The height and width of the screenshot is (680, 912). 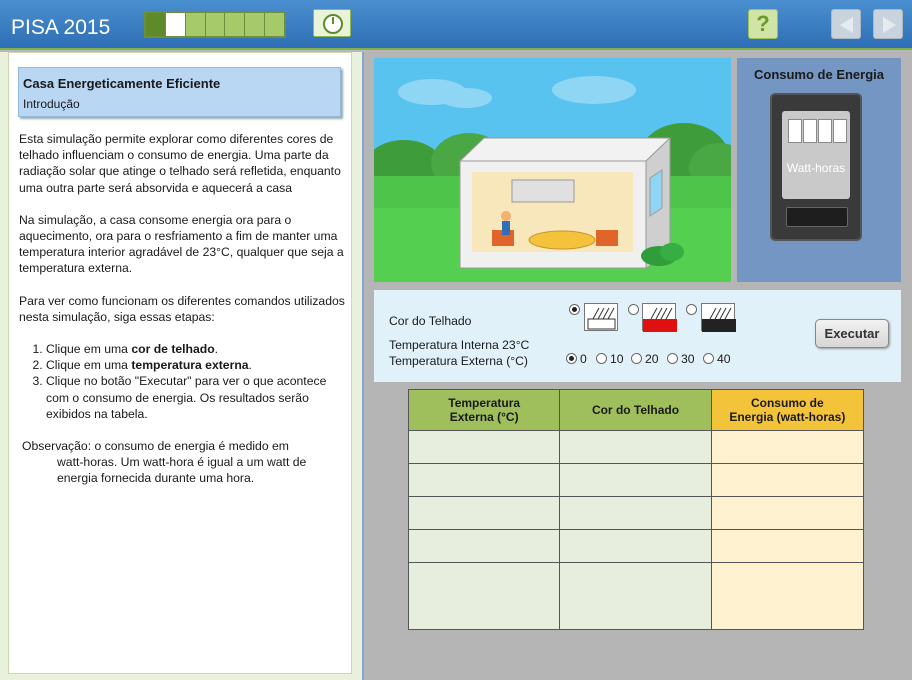 I want to click on roof-black-icon, so click(x=718, y=317).